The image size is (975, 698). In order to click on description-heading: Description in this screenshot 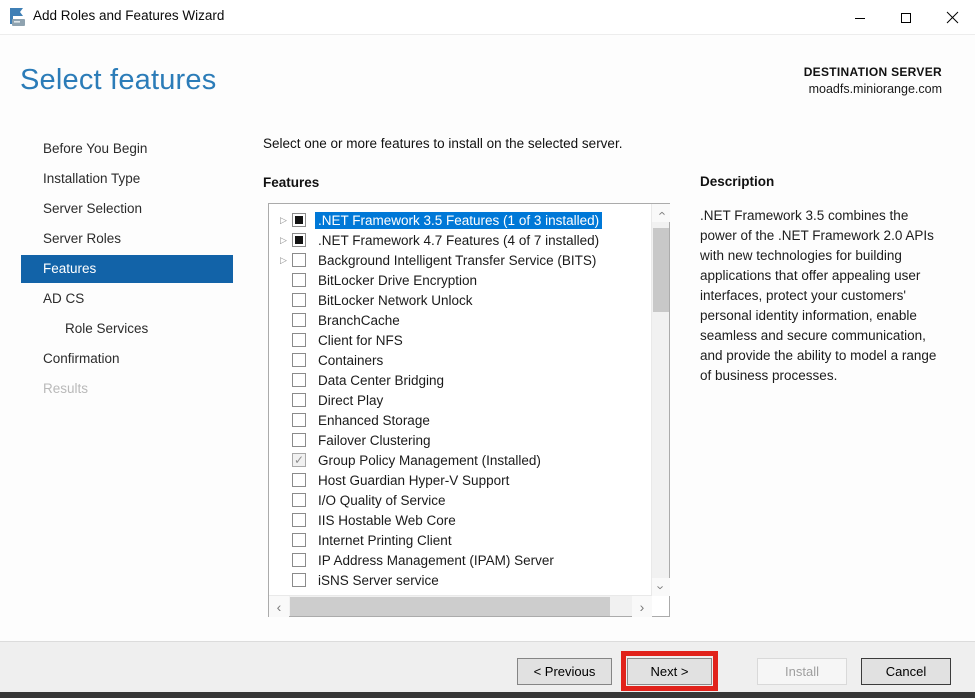, I will do `click(737, 181)`.